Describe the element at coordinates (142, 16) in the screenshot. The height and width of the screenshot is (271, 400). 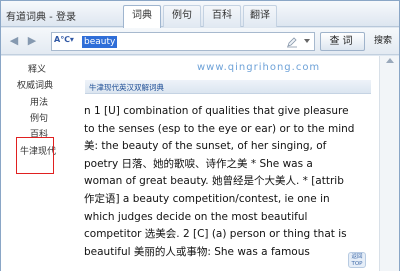
I see `tab-dictionary: 词典` at that location.